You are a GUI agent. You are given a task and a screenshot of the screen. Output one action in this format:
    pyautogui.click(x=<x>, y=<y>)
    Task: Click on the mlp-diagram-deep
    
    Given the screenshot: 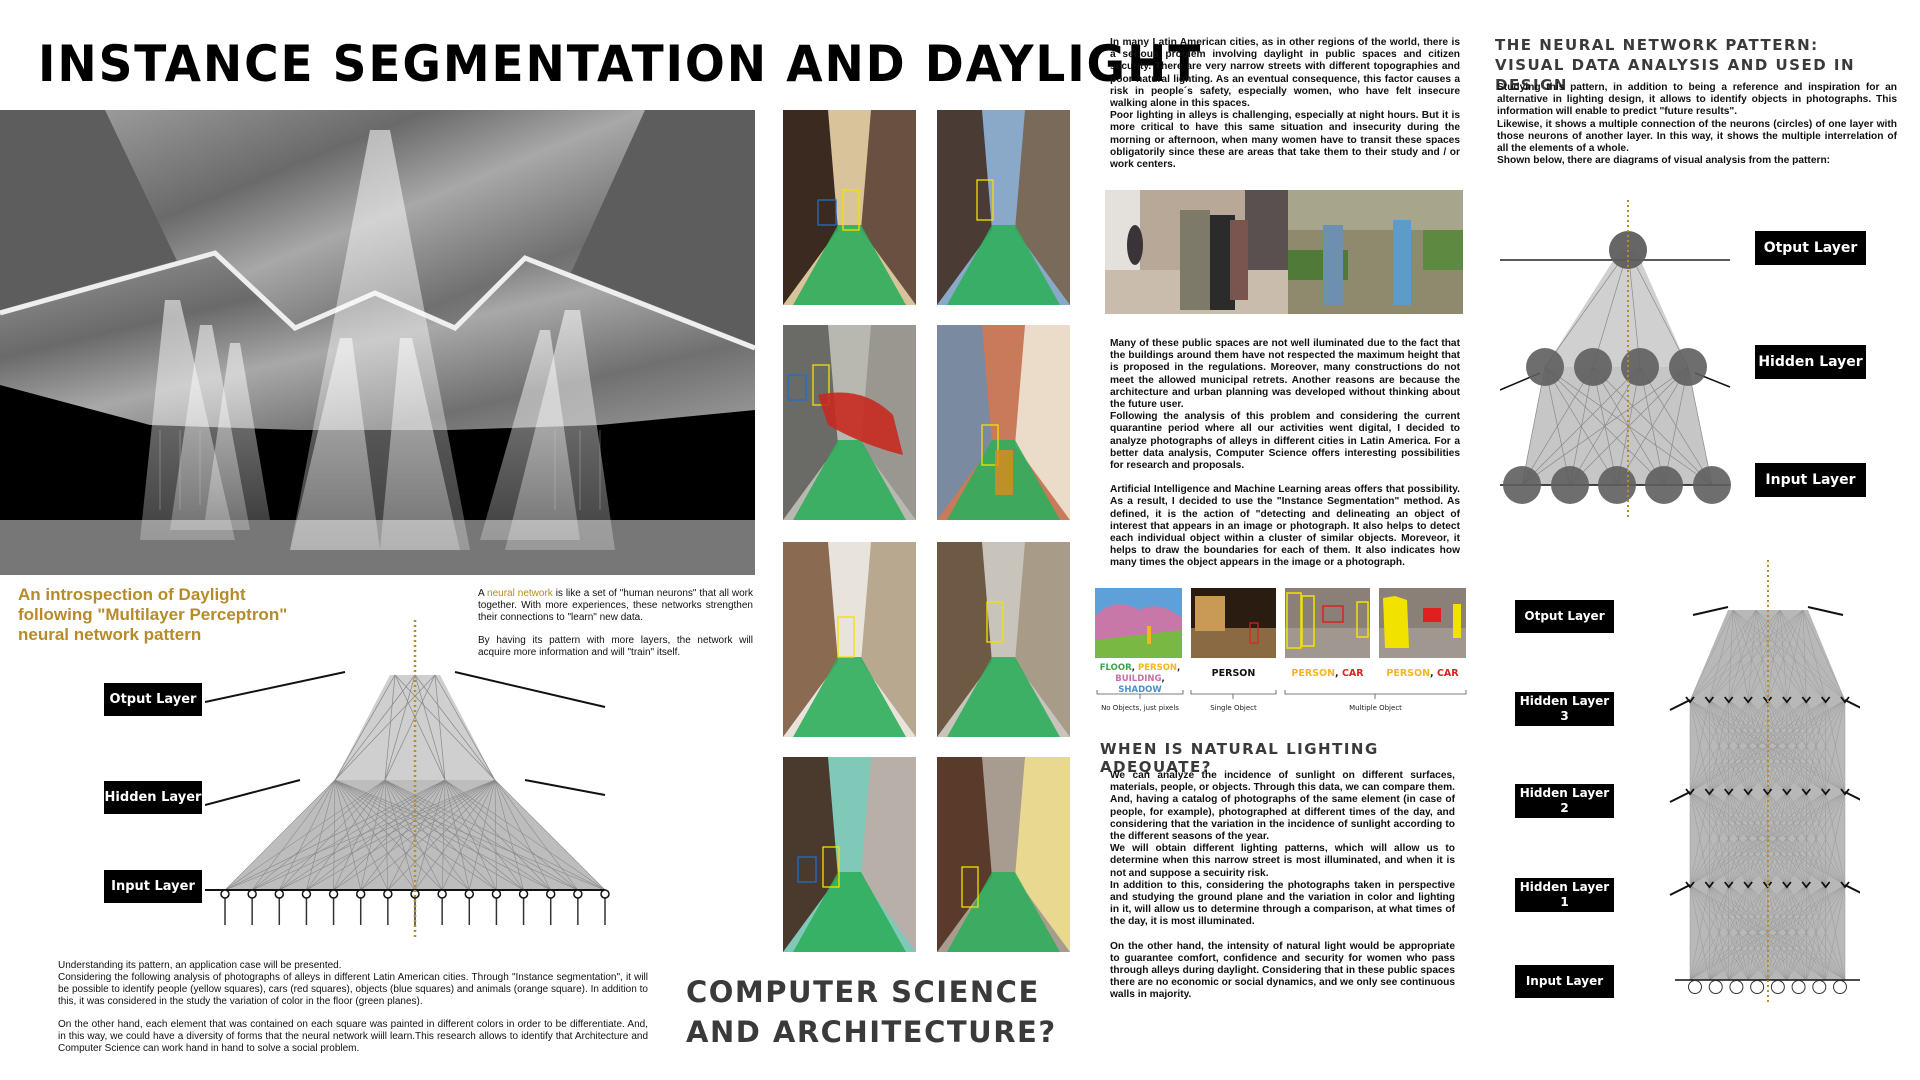 What is the action you would take?
    pyautogui.click(x=1764, y=782)
    